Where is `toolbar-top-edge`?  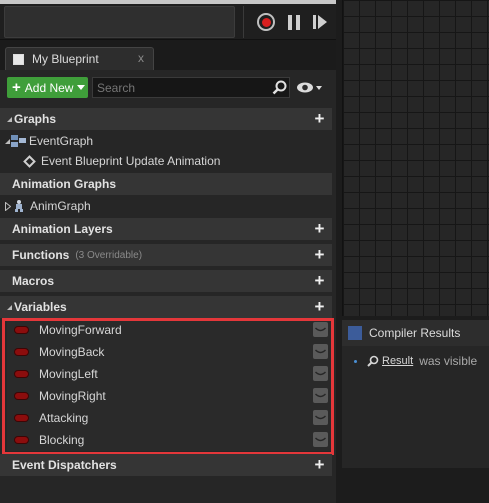
toolbar-top-edge is located at coordinates (168, 2).